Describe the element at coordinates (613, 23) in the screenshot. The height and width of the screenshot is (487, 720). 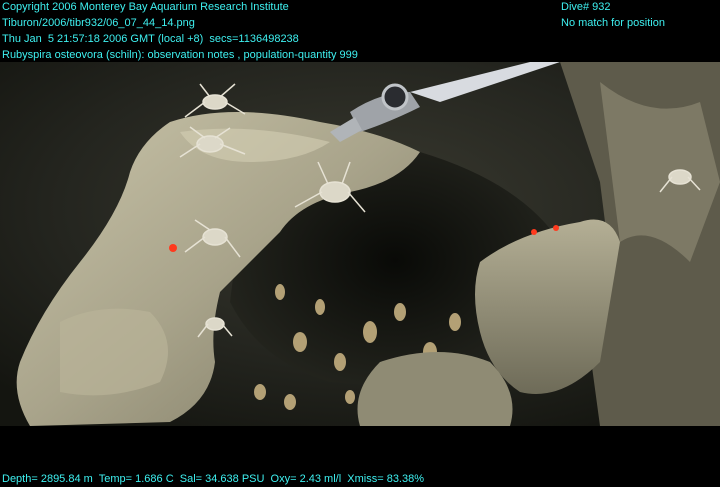
I see `position-status: No match for position` at that location.